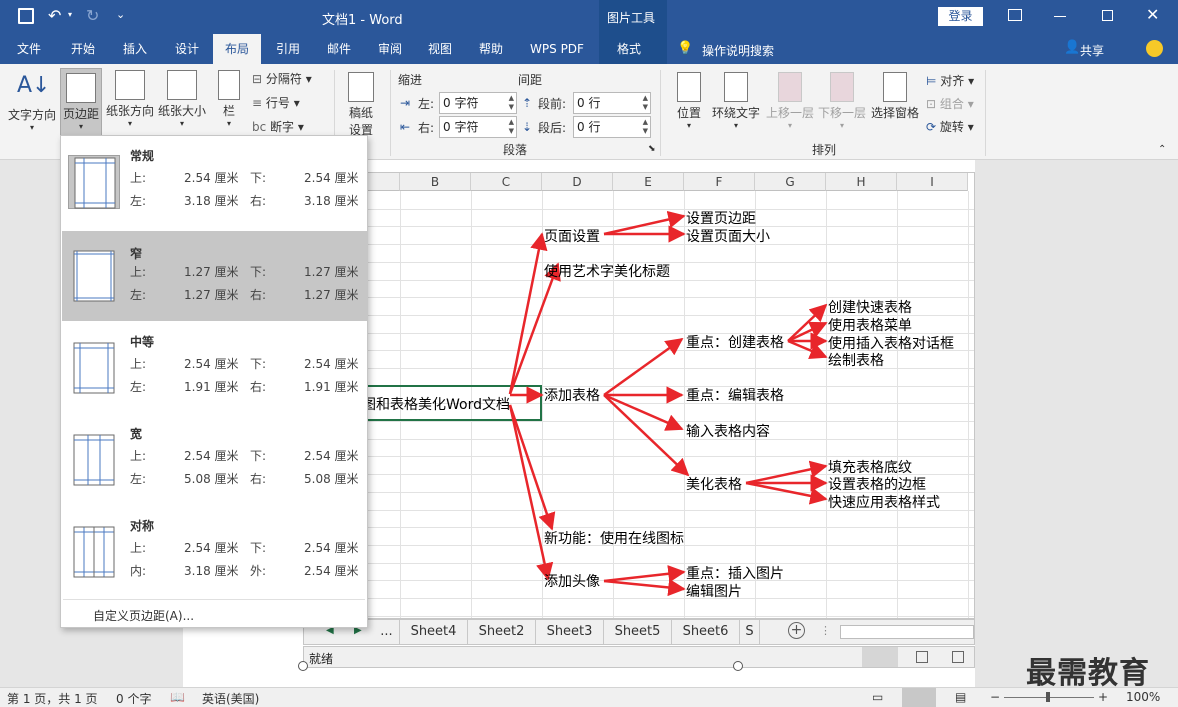  Describe the element at coordinates (120, 14) in the screenshot. I see `customize-qat-icon: ⌄` at that location.